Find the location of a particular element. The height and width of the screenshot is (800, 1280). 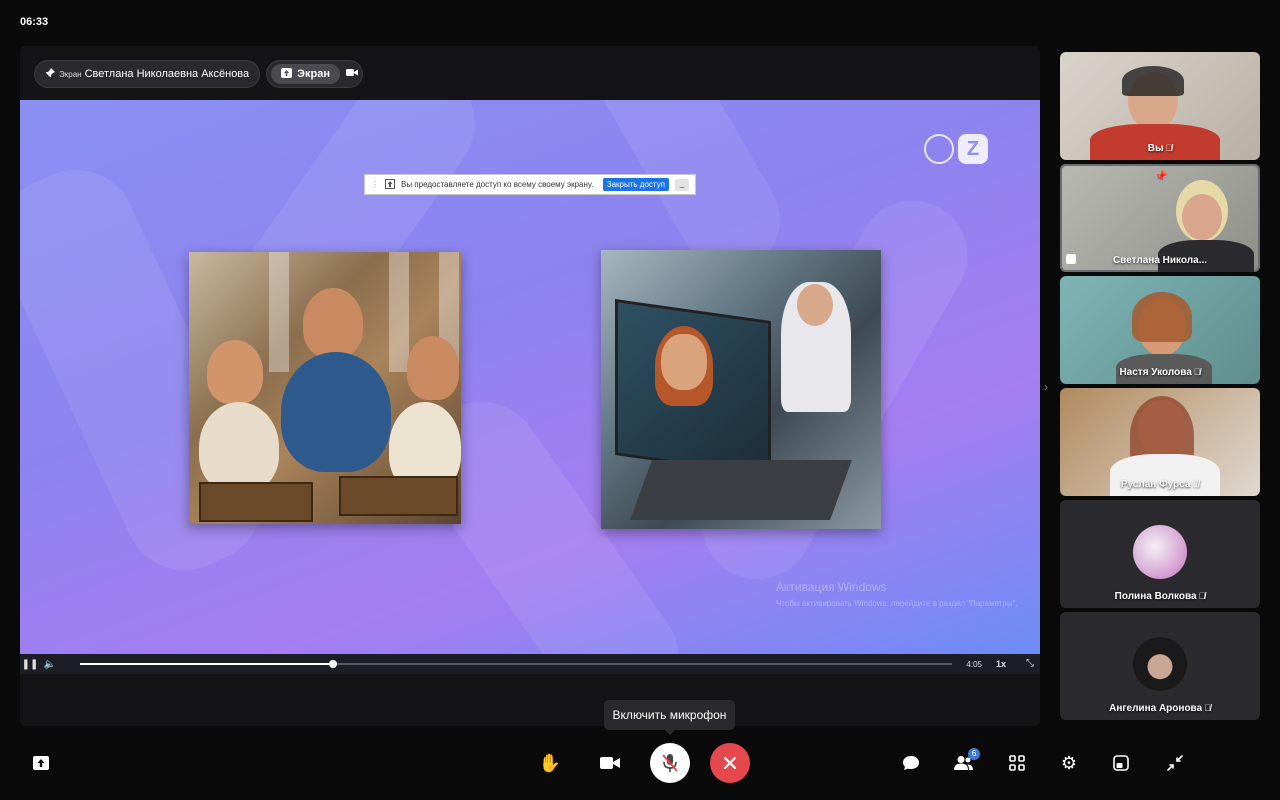

participant-tile: Полина Волкова 🎙̸ is located at coordinates (1160, 554).